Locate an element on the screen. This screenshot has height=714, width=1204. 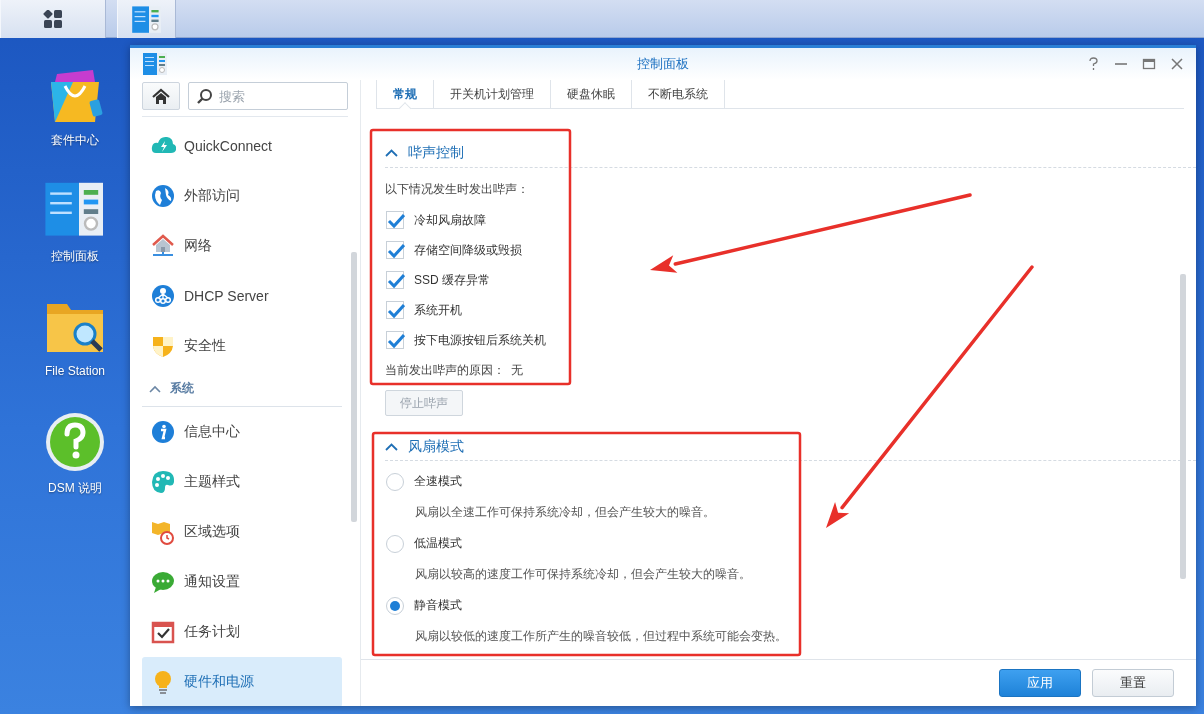
reset-button: 重置 is located at coordinates (1133, 683).